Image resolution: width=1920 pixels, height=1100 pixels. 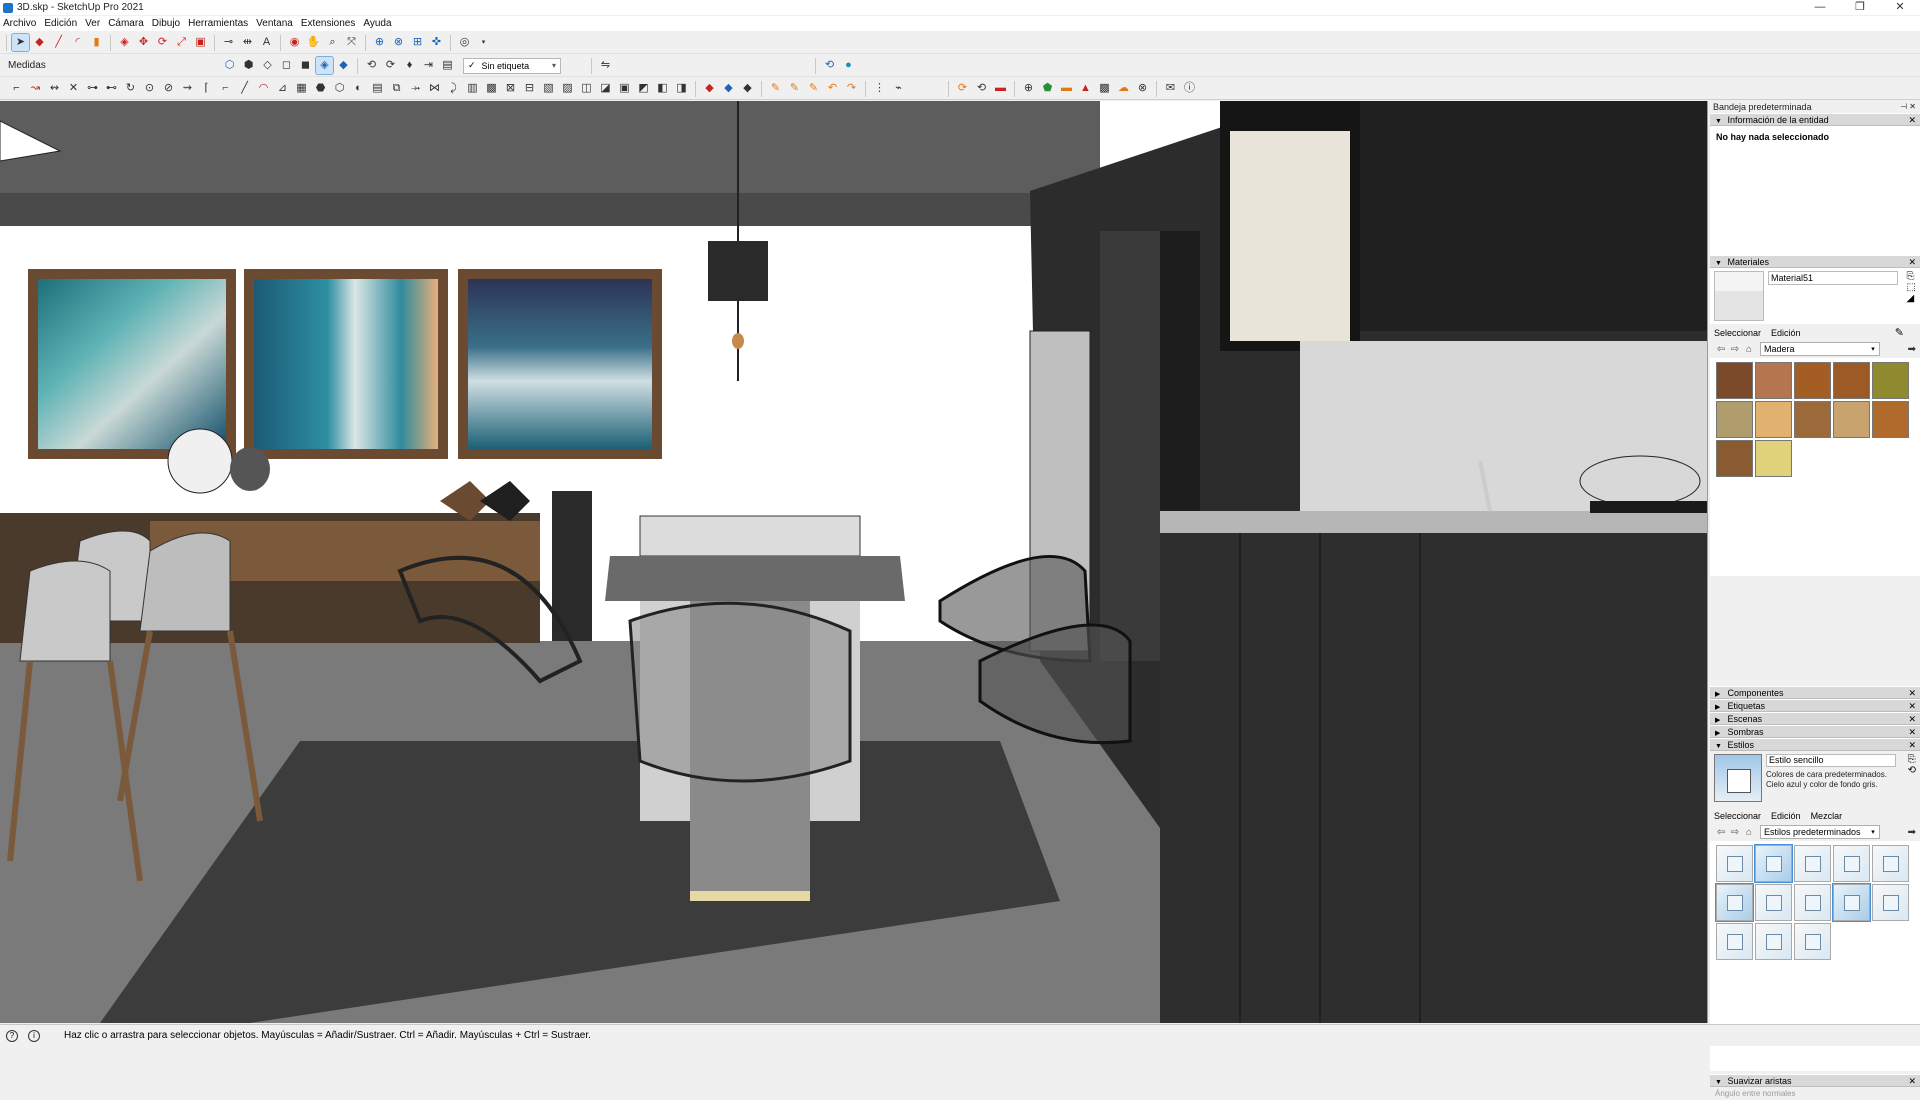 What do you see at coordinates (282, 88) in the screenshot?
I see `ext-tool-15-icon: ⊿` at bounding box center [282, 88].